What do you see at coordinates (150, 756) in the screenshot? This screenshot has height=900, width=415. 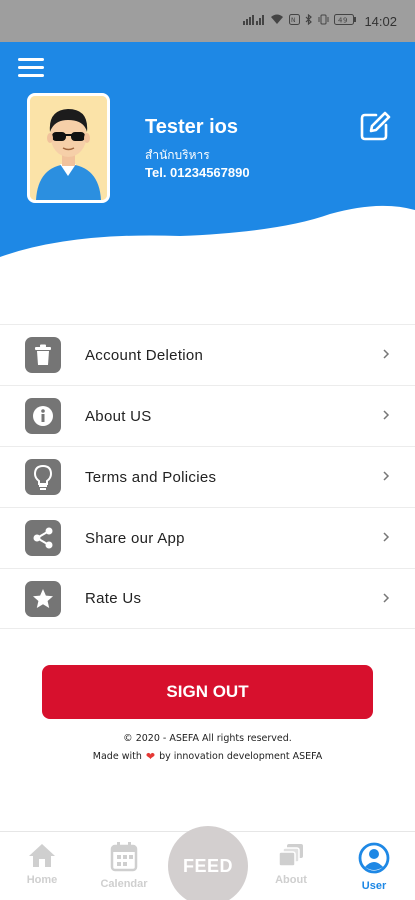 I see `heart-icon: ❤` at bounding box center [150, 756].